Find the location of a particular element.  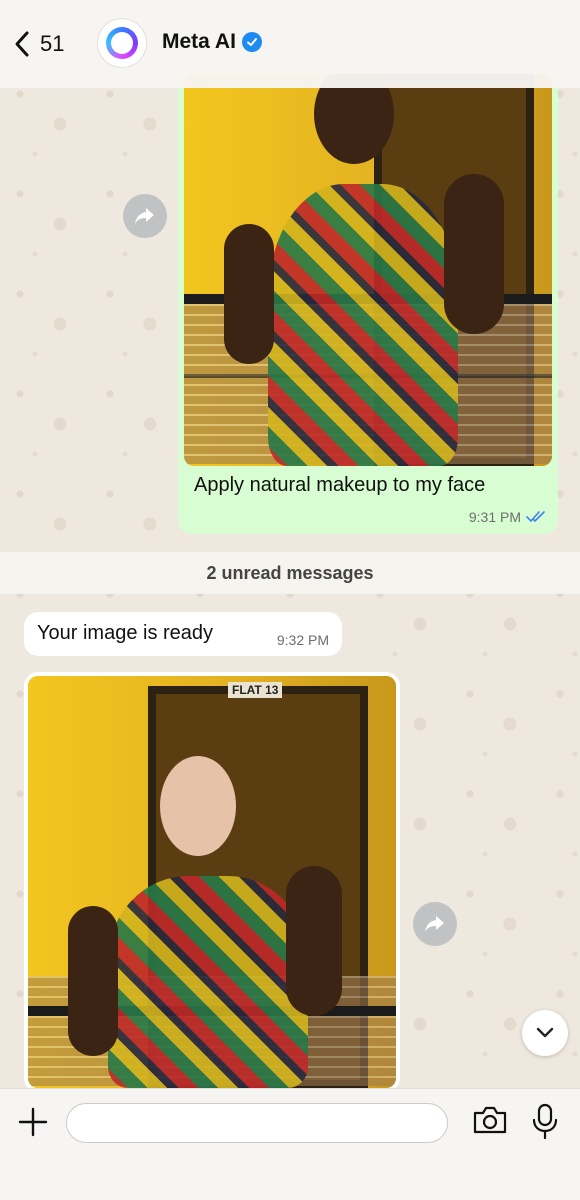

double-check-read-icon is located at coordinates (535, 517).